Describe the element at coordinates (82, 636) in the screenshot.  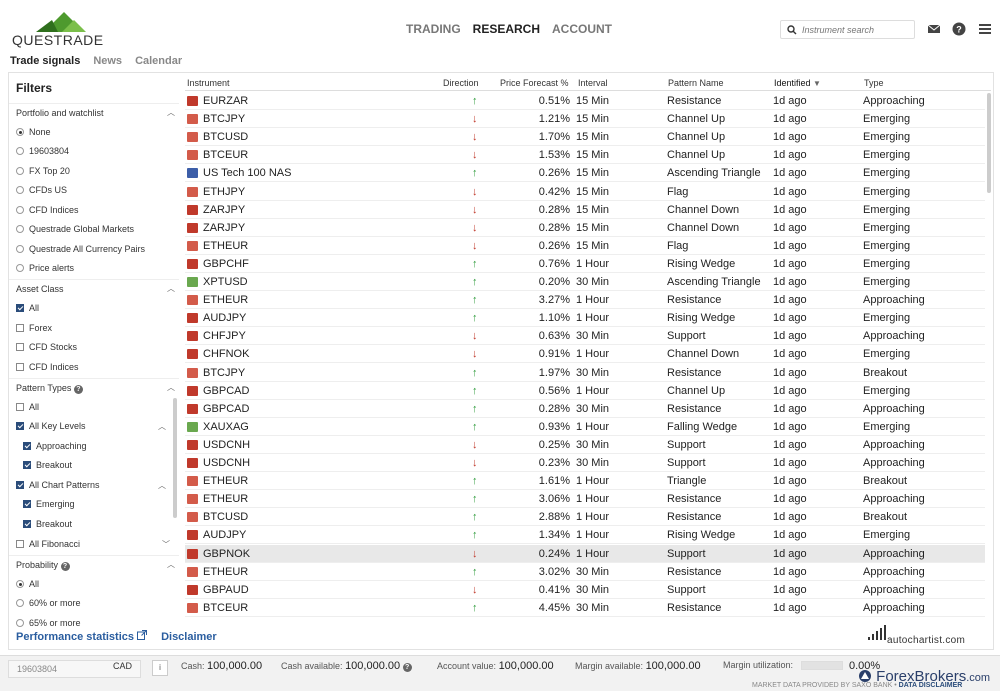
I see `performance-statistics-link: Performance statistics` at that location.